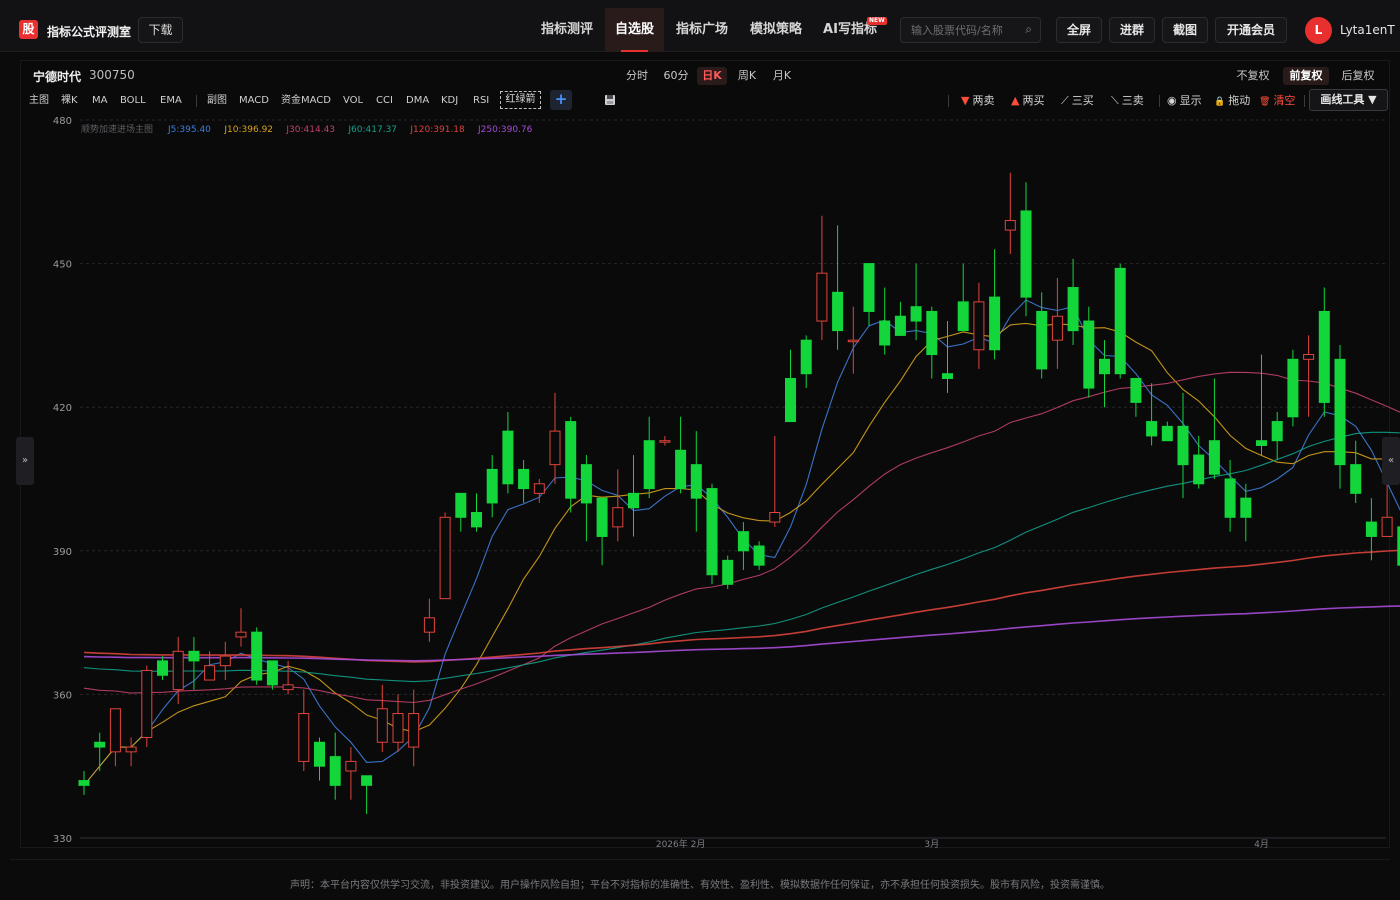 Image resolution: width=1400 pixels, height=900 pixels. What do you see at coordinates (189, 130) in the screenshot?
I see `legend-j5: J5:395.40` at bounding box center [189, 130].